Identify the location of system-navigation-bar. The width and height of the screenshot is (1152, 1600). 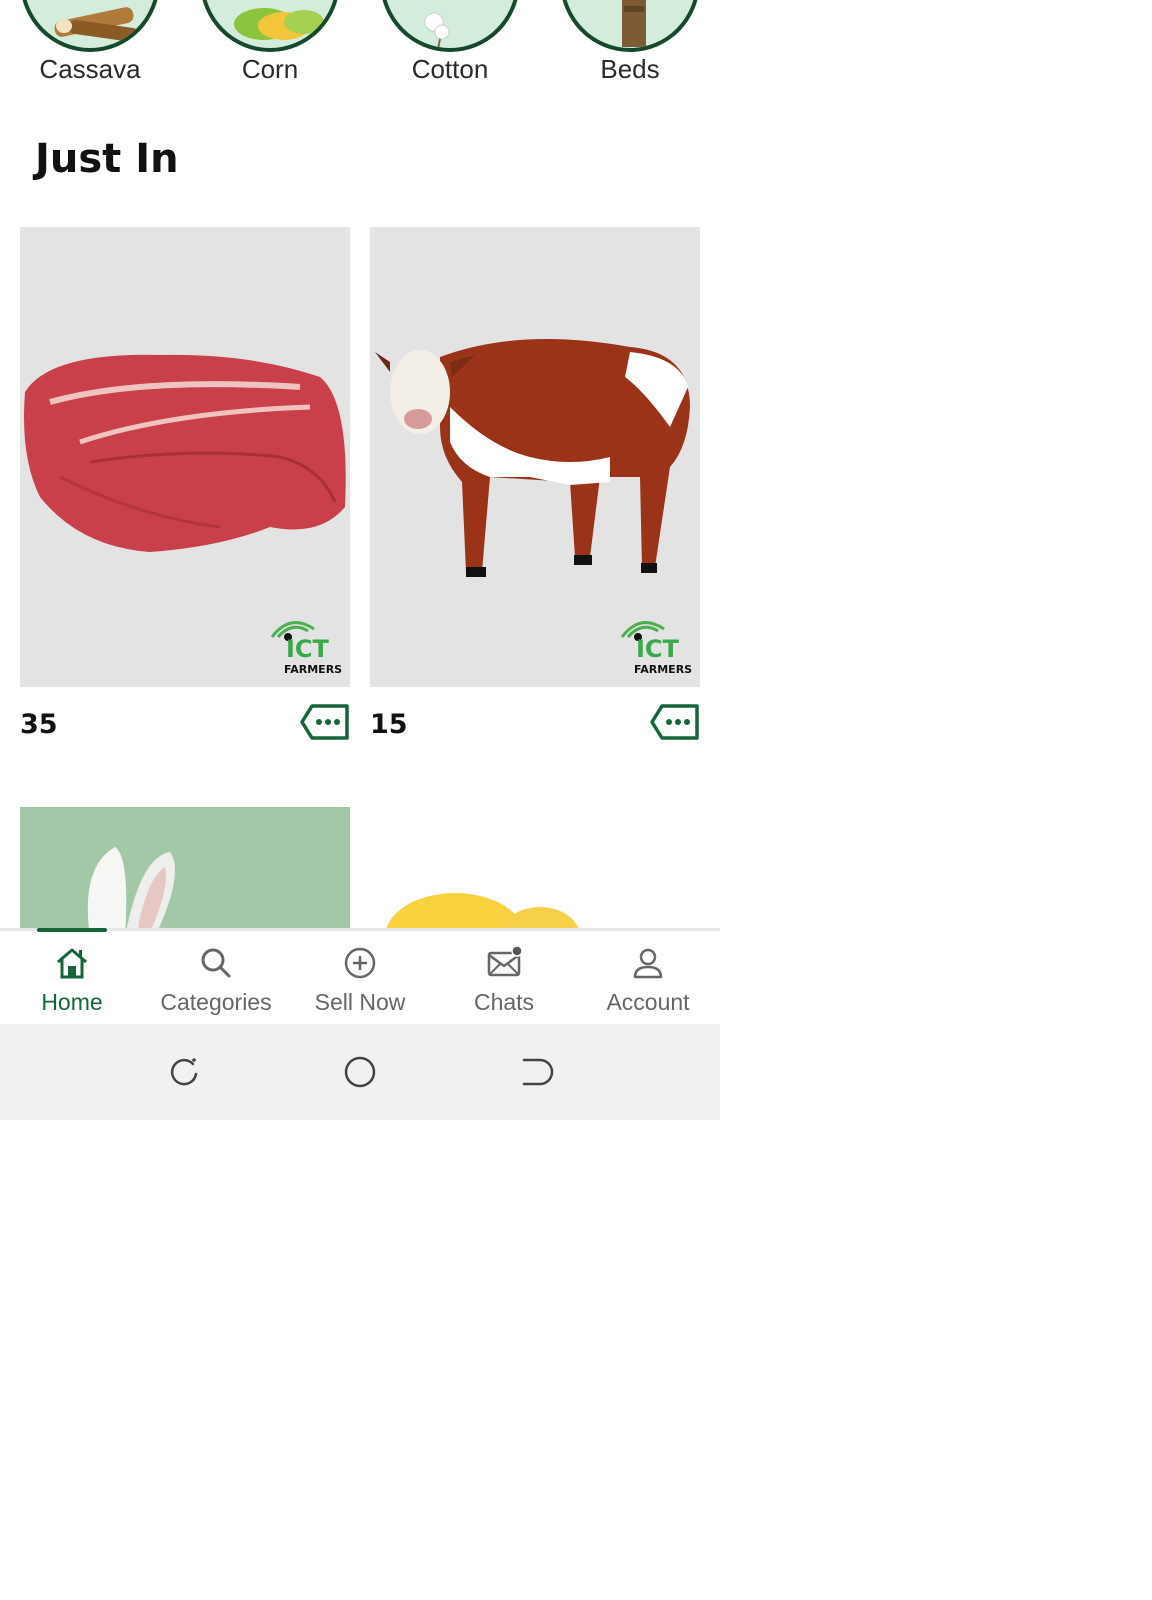
(360, 1072).